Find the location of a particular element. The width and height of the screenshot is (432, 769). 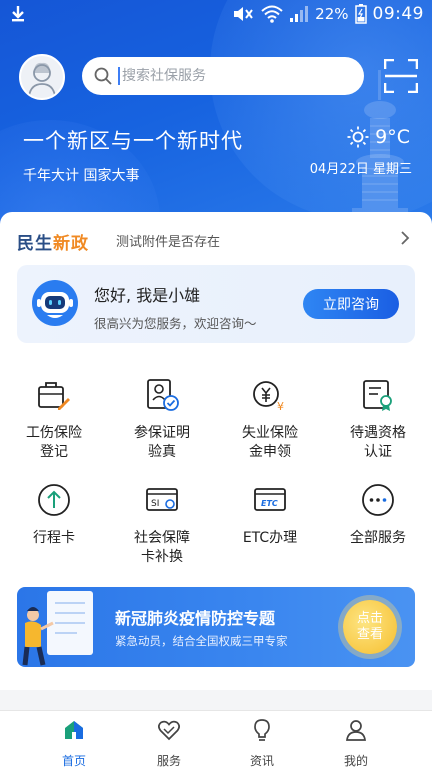

search-placeholder: 搜索社保服务 is located at coordinates (162, 76).